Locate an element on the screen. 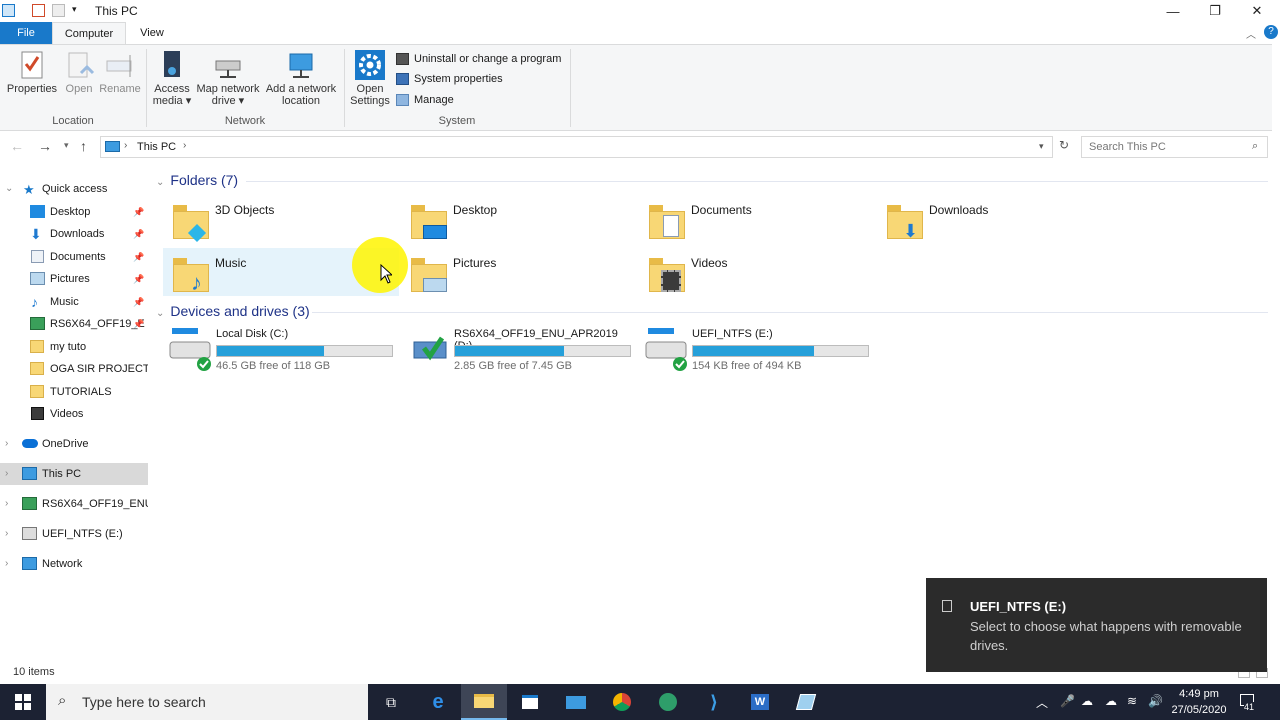 The image size is (1280, 720). forward-button: → is located at coordinates (45, 146).